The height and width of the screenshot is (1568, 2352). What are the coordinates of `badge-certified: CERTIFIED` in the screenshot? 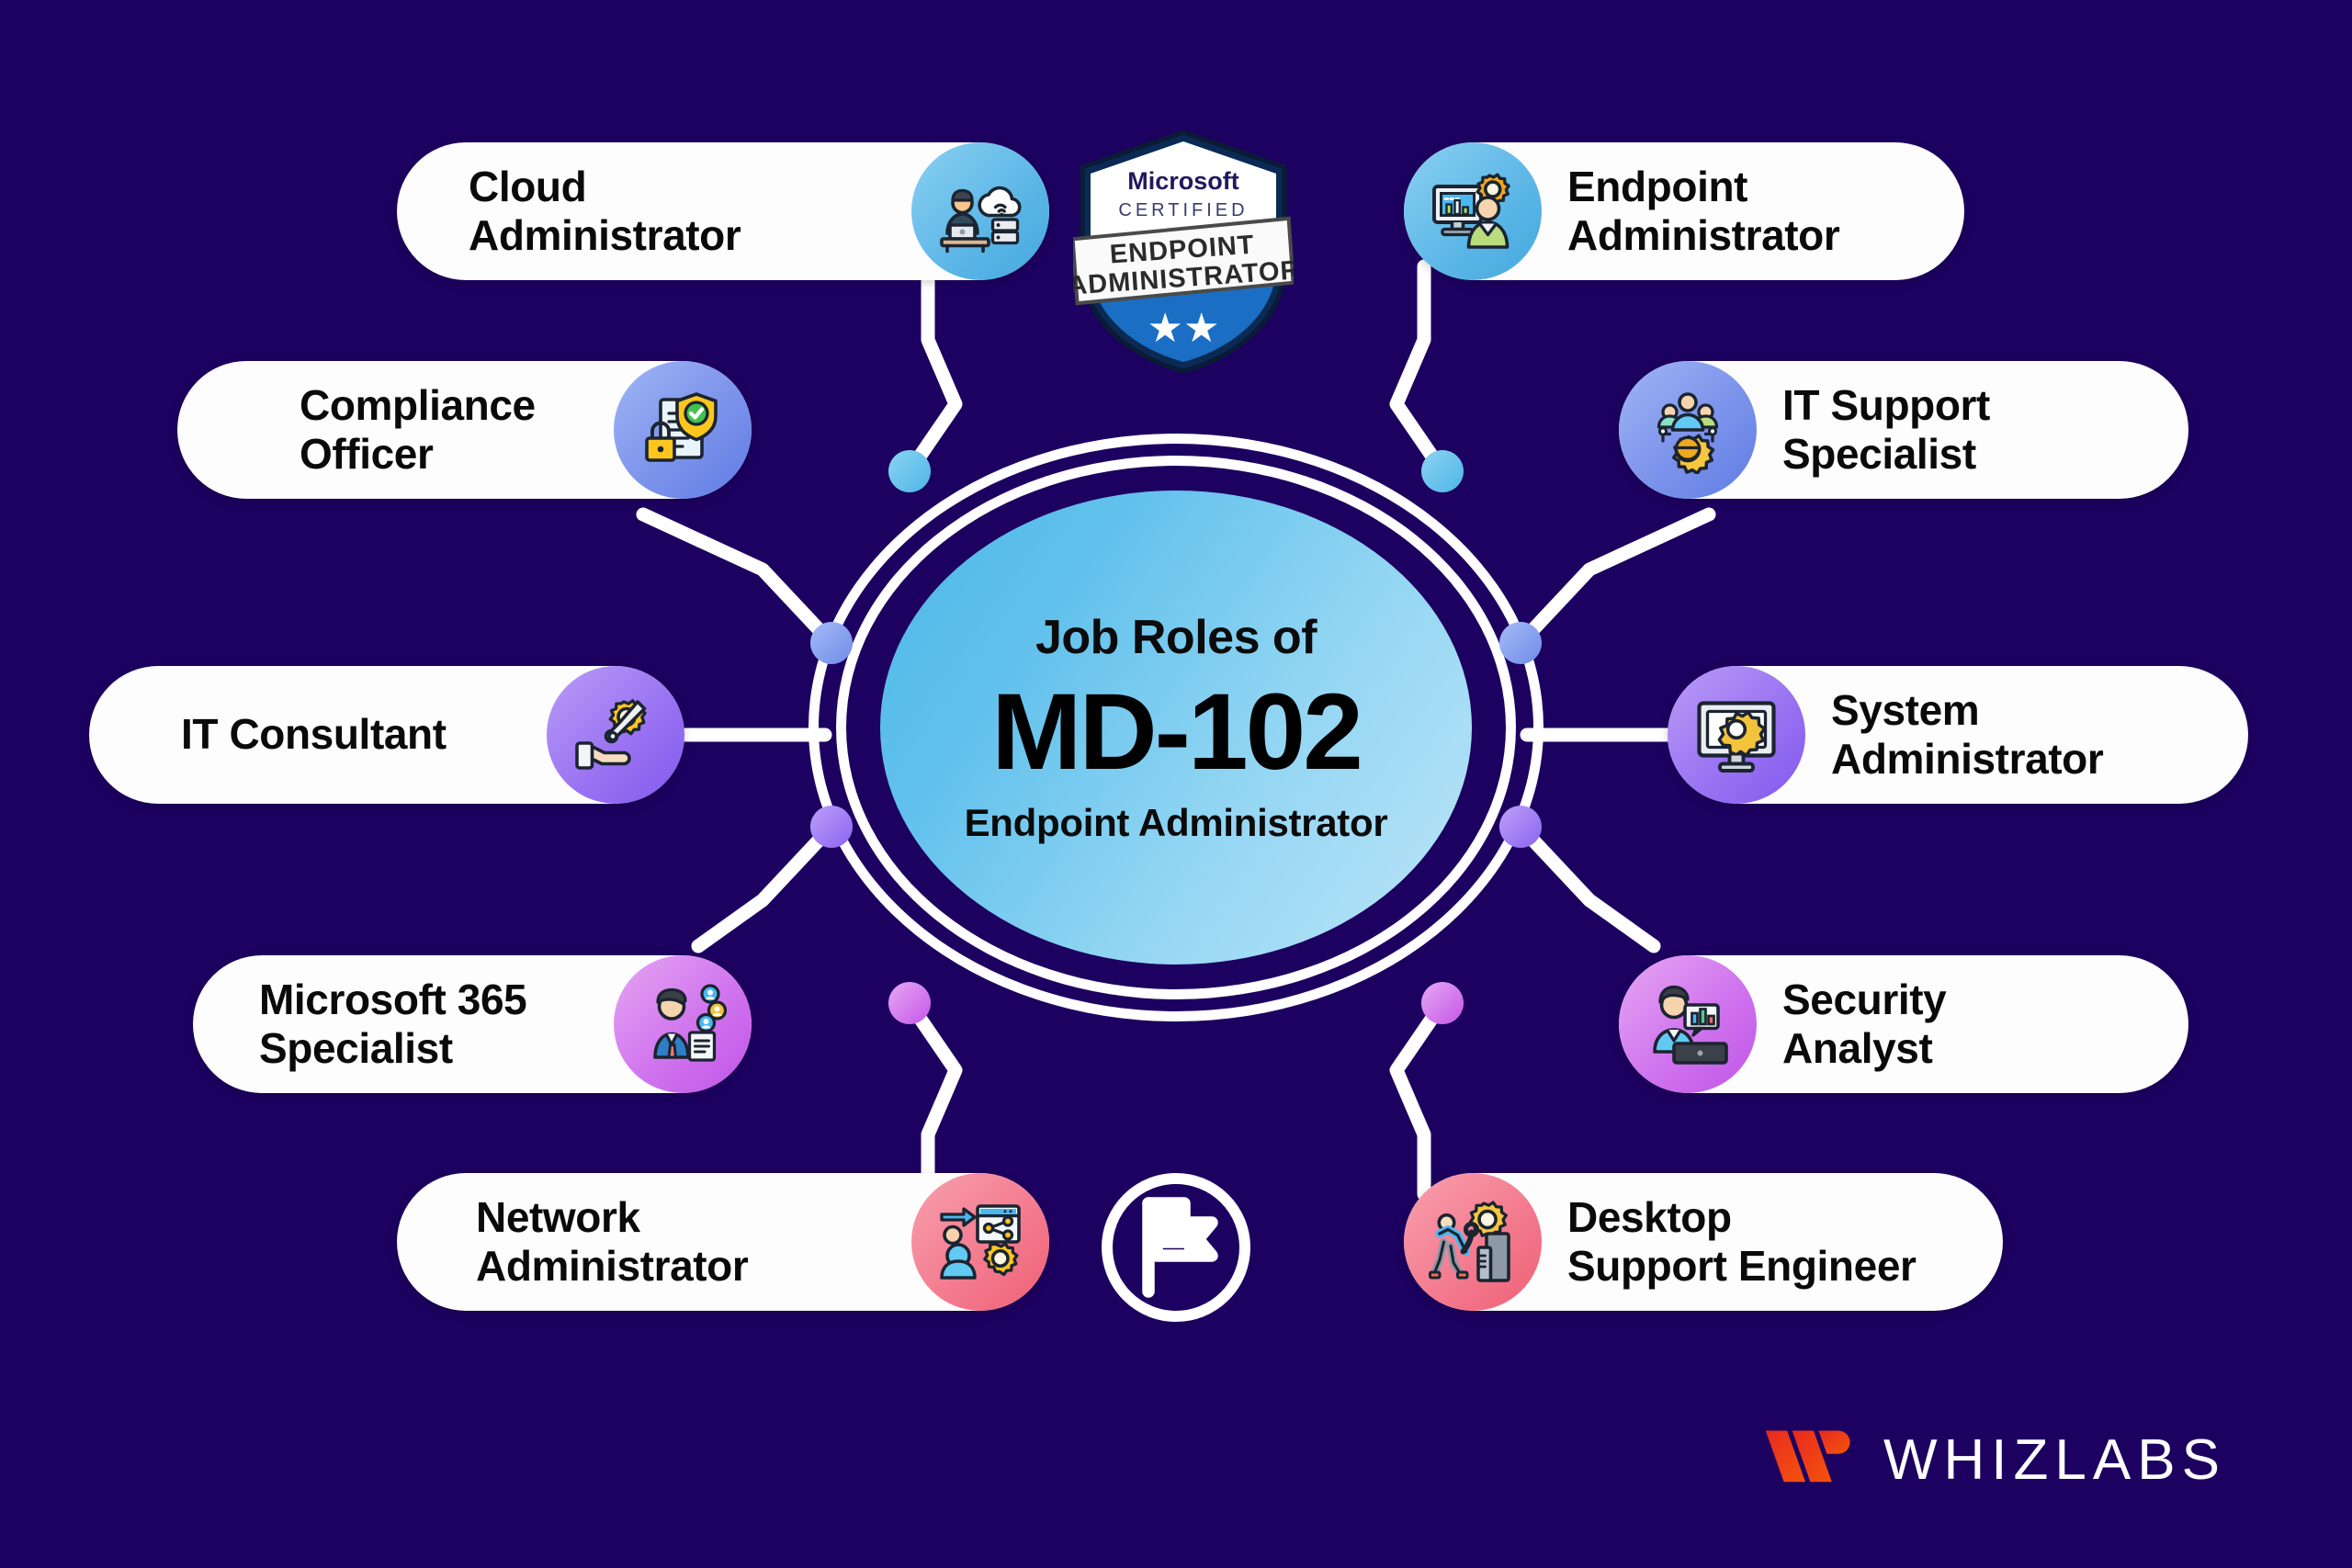 It's located at (1183, 210).